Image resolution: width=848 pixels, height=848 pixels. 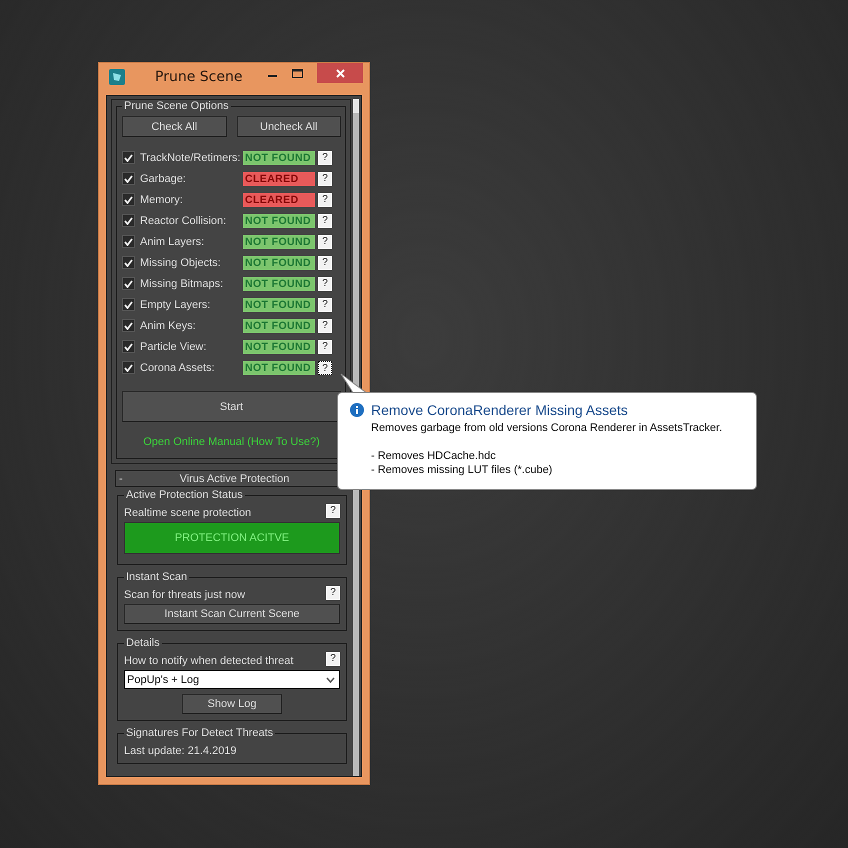 What do you see at coordinates (499, 410) in the screenshot?
I see `tooltip-title: Remove CoronaRenderer Missing Assets` at bounding box center [499, 410].